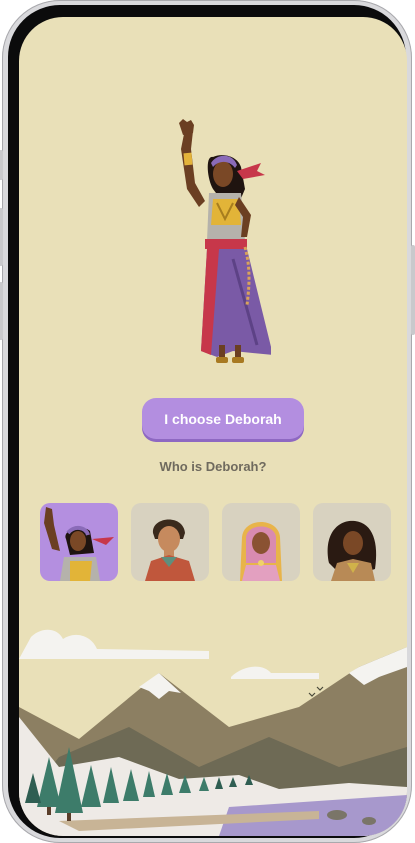 This screenshot has height=843, width=415. Describe the element at coordinates (225, 241) in the screenshot. I see `hero-character-illustration` at that location.